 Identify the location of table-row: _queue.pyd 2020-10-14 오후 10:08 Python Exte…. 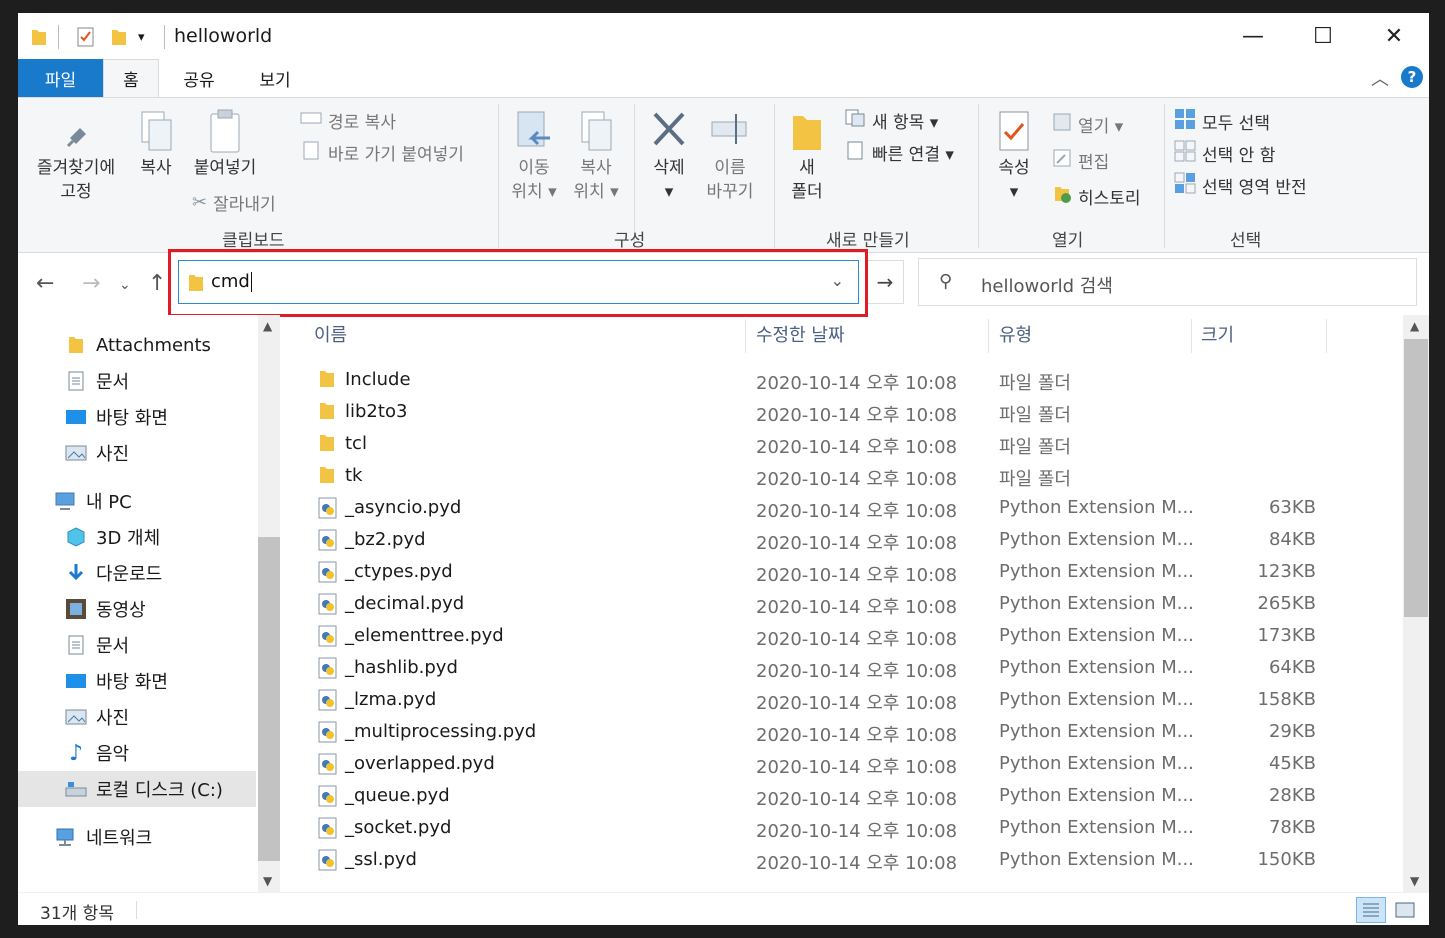
(808, 796).